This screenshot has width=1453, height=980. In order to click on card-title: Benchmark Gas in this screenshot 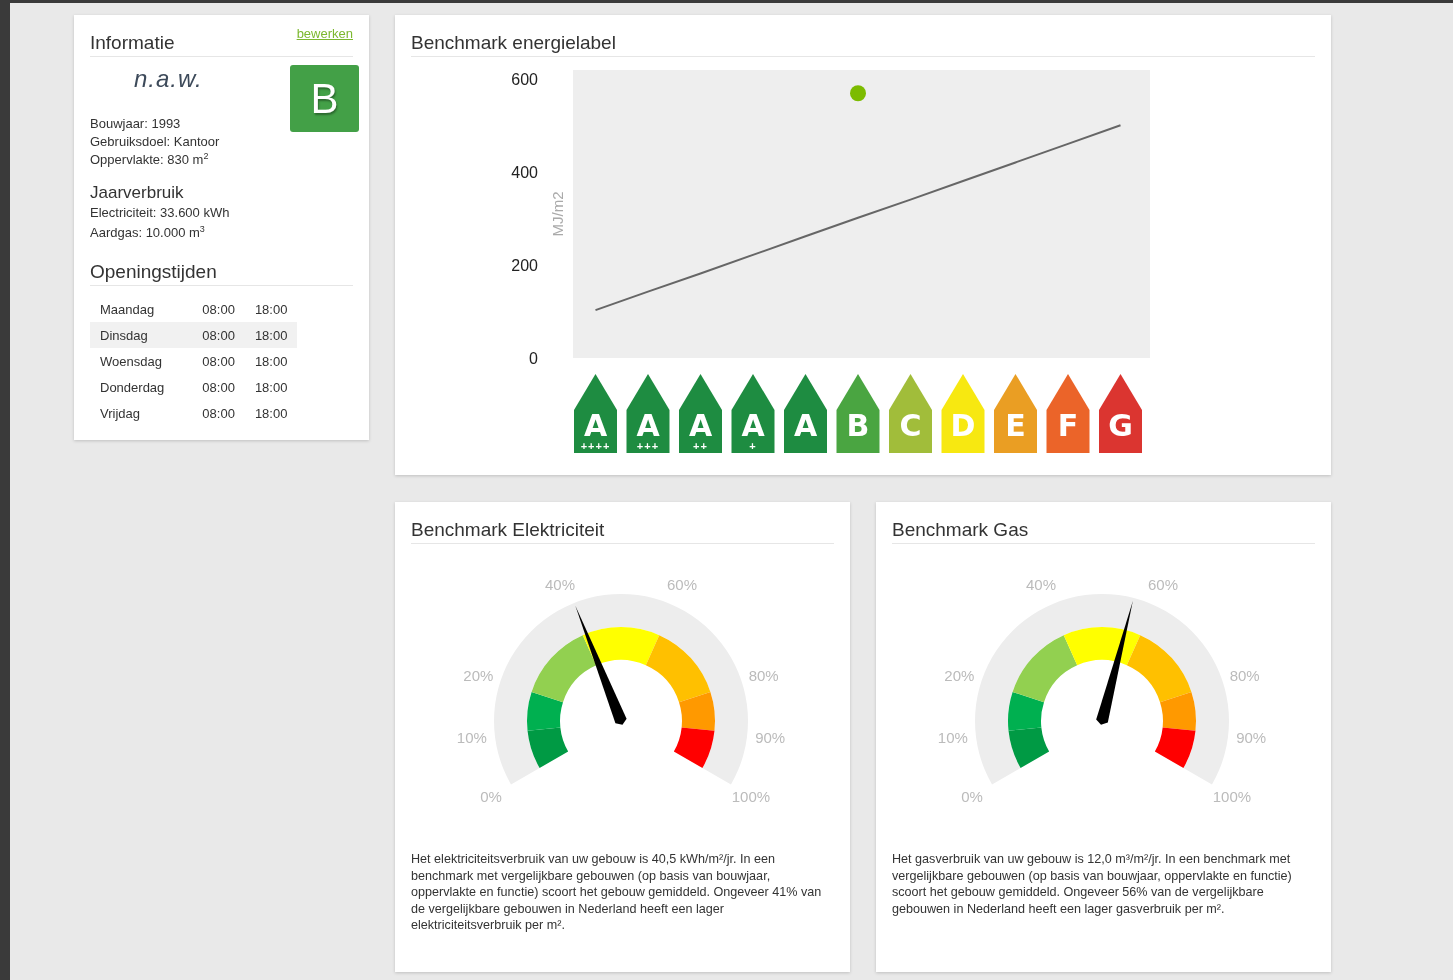, I will do `click(960, 530)`.